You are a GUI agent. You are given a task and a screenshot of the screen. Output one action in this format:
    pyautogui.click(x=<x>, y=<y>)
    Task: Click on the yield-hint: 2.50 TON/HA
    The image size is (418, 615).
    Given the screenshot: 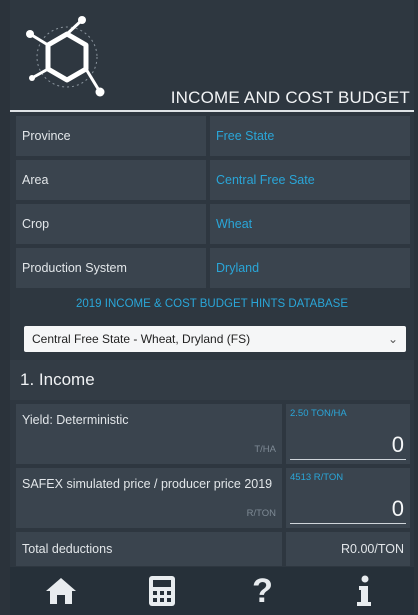 What is the action you would take?
    pyautogui.click(x=318, y=413)
    